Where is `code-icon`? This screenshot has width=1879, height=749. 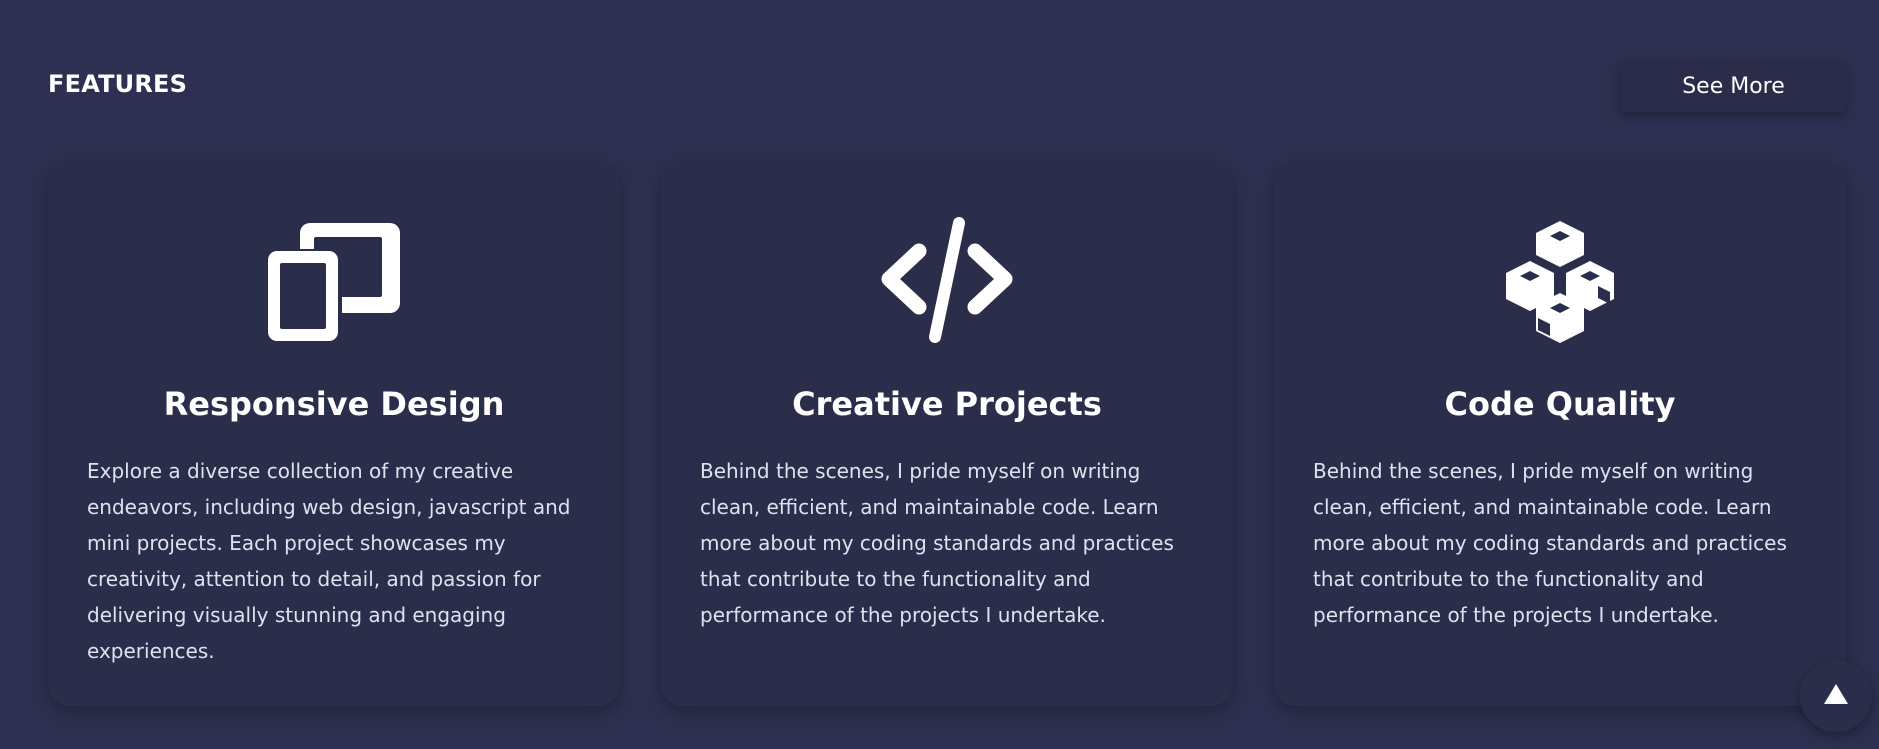 code-icon is located at coordinates (947, 280).